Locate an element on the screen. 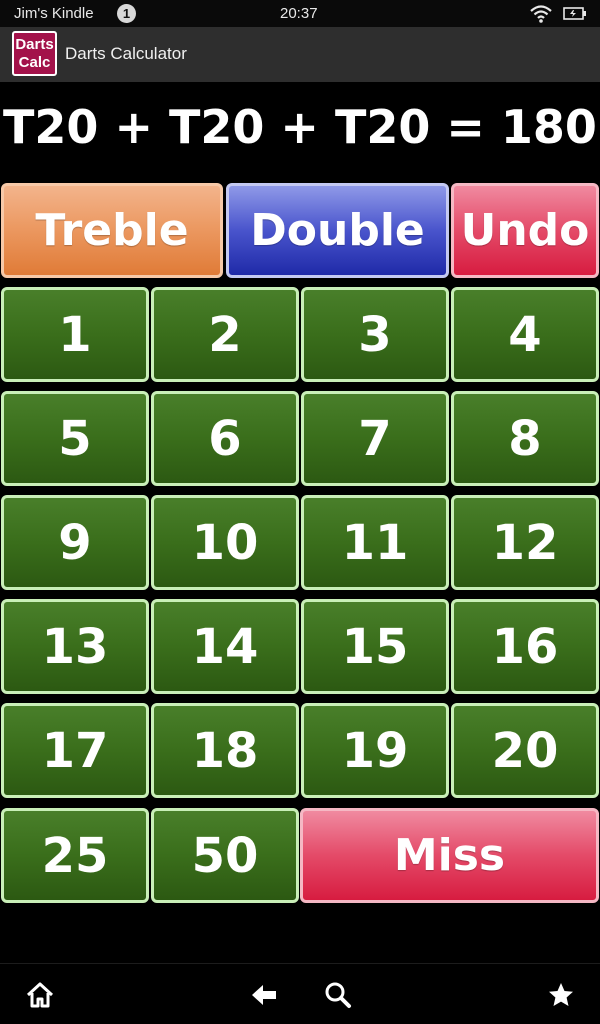 The image size is (600, 1024). score-expression: T20 + T20 + T20 = 180 is located at coordinates (300, 127).